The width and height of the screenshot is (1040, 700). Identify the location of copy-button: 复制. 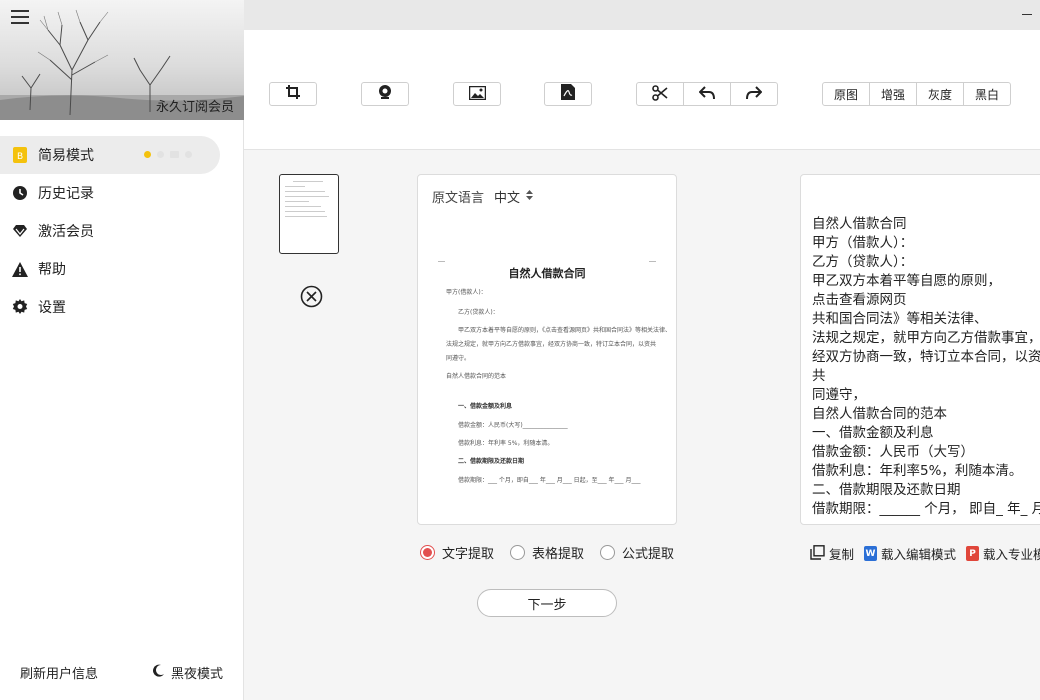
(832, 553).